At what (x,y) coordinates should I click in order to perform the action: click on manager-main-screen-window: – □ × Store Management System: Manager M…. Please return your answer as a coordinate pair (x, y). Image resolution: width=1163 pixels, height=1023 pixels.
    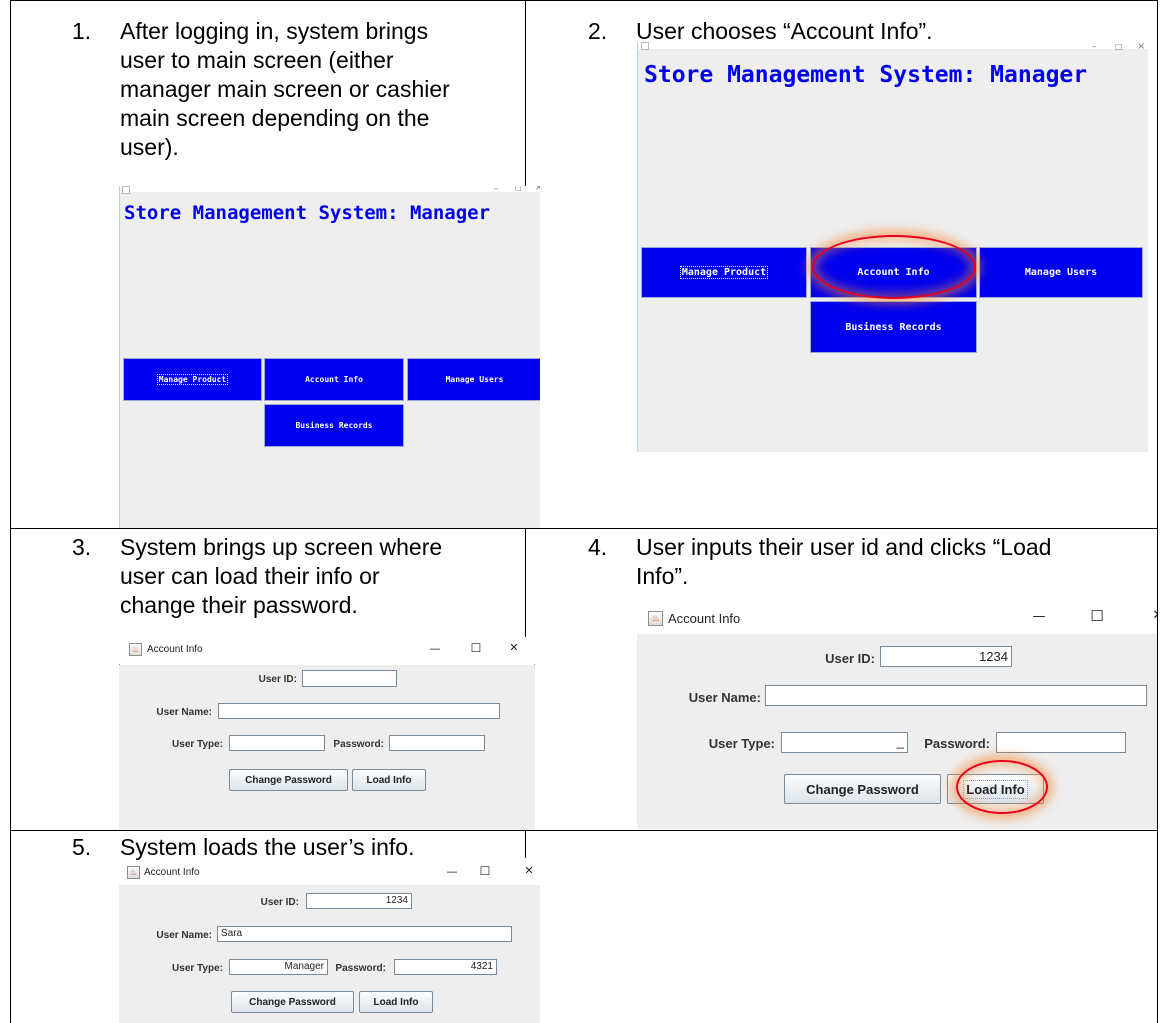
    Looking at the image, I should click on (329, 357).